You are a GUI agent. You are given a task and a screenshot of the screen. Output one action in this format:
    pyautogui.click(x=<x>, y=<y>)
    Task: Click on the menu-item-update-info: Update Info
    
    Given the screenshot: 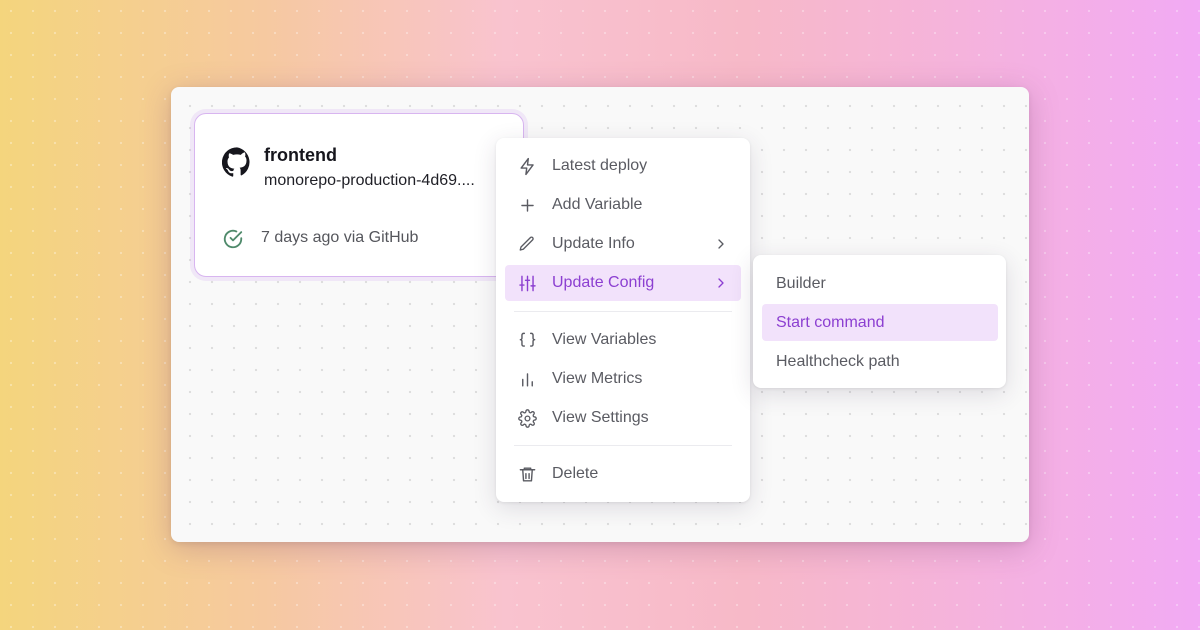 What is the action you would take?
    pyautogui.click(x=623, y=244)
    